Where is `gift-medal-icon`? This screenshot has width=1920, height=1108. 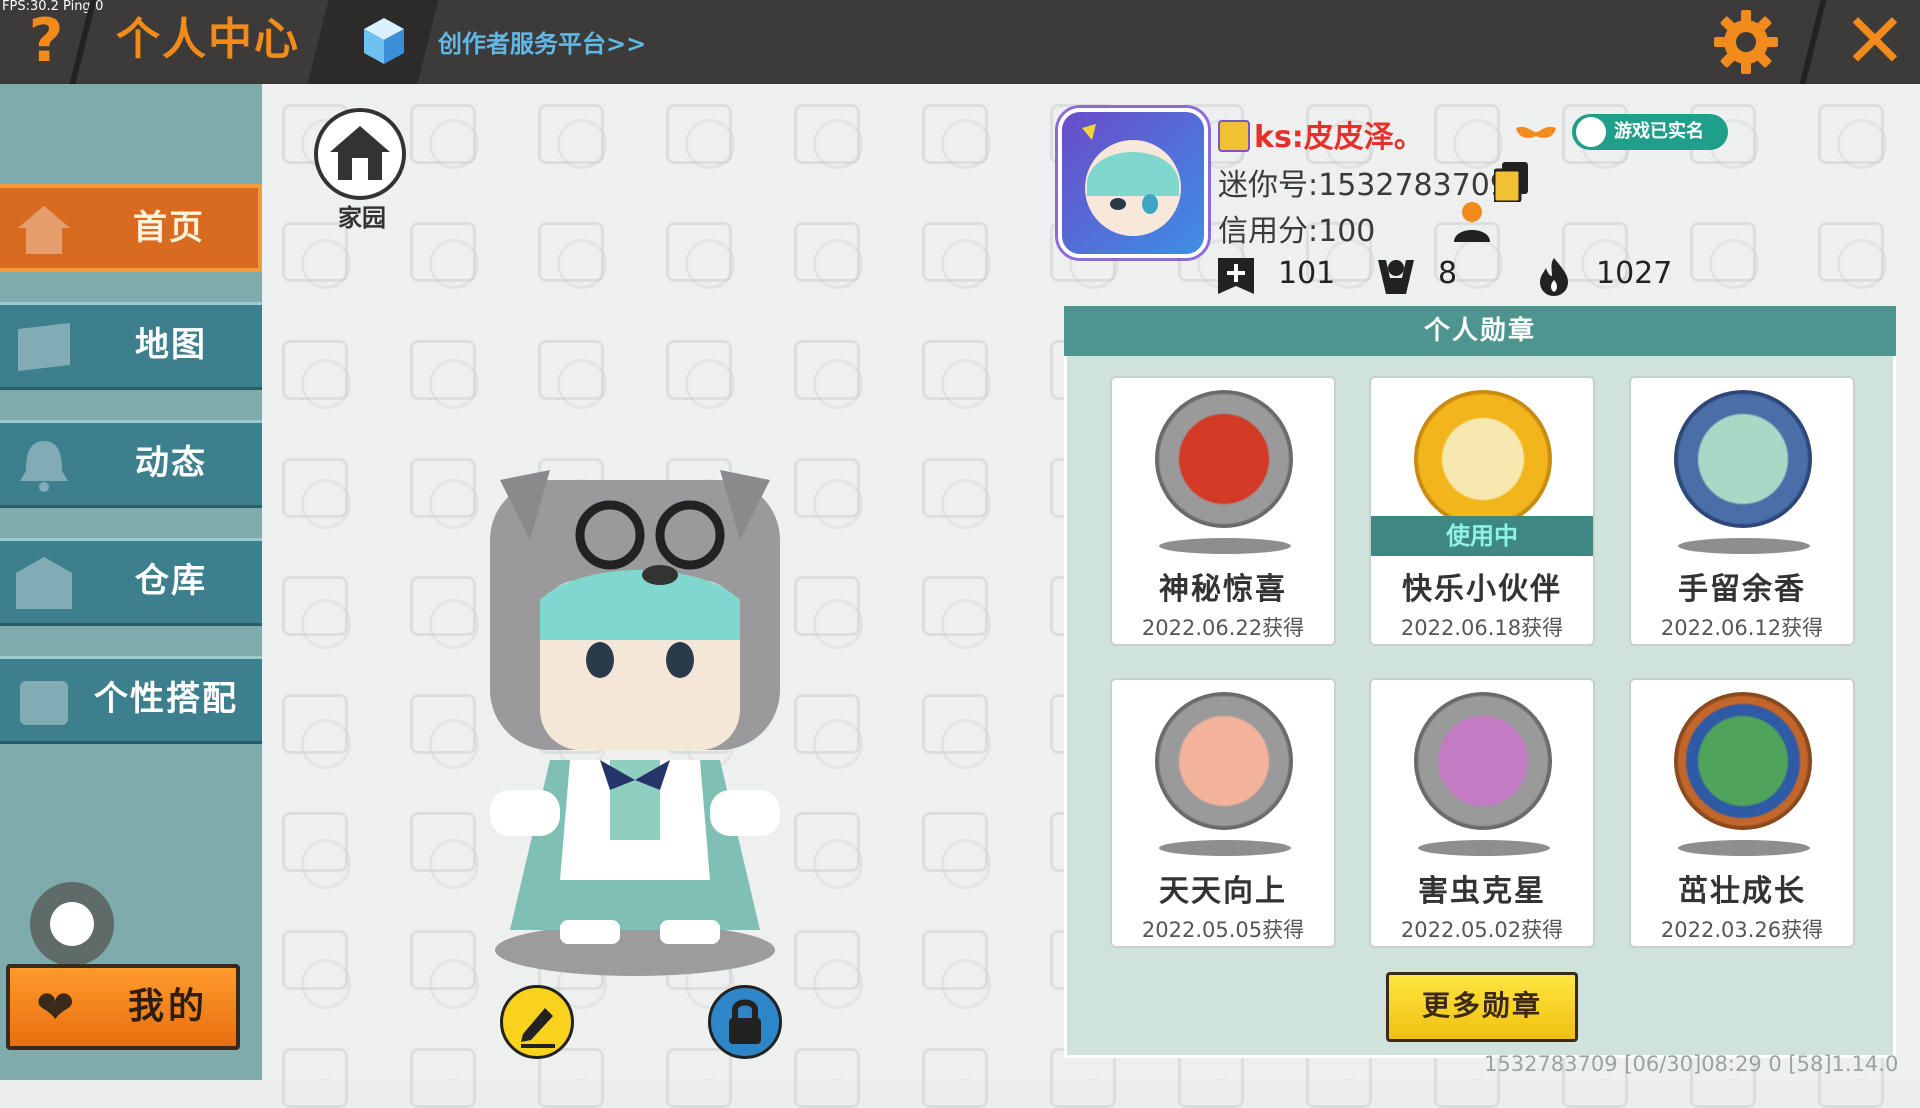
gift-medal-icon is located at coordinates (1224, 459).